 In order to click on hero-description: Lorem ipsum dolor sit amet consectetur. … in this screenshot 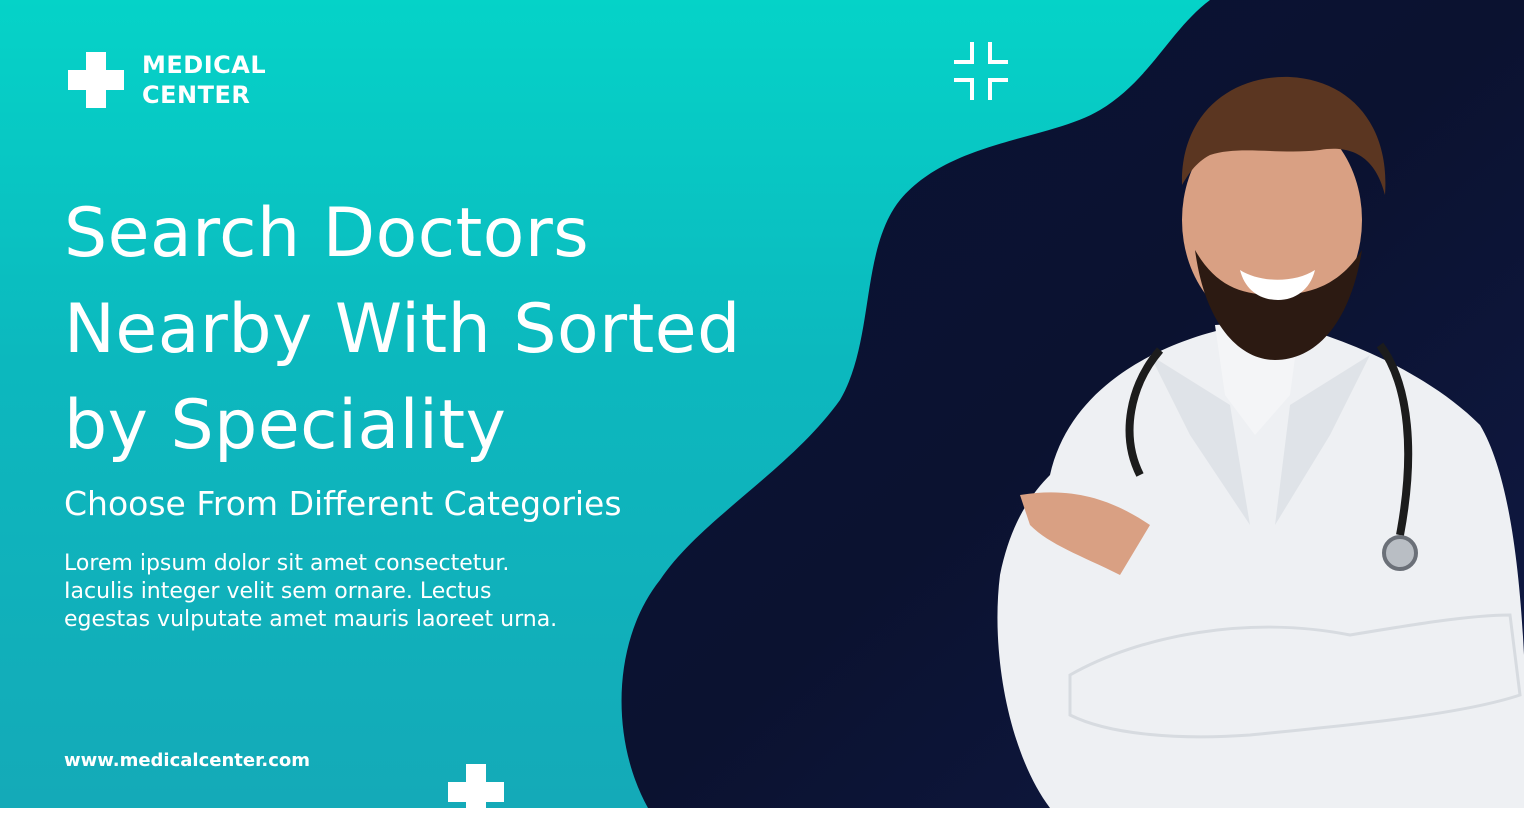, I will do `click(311, 591)`.